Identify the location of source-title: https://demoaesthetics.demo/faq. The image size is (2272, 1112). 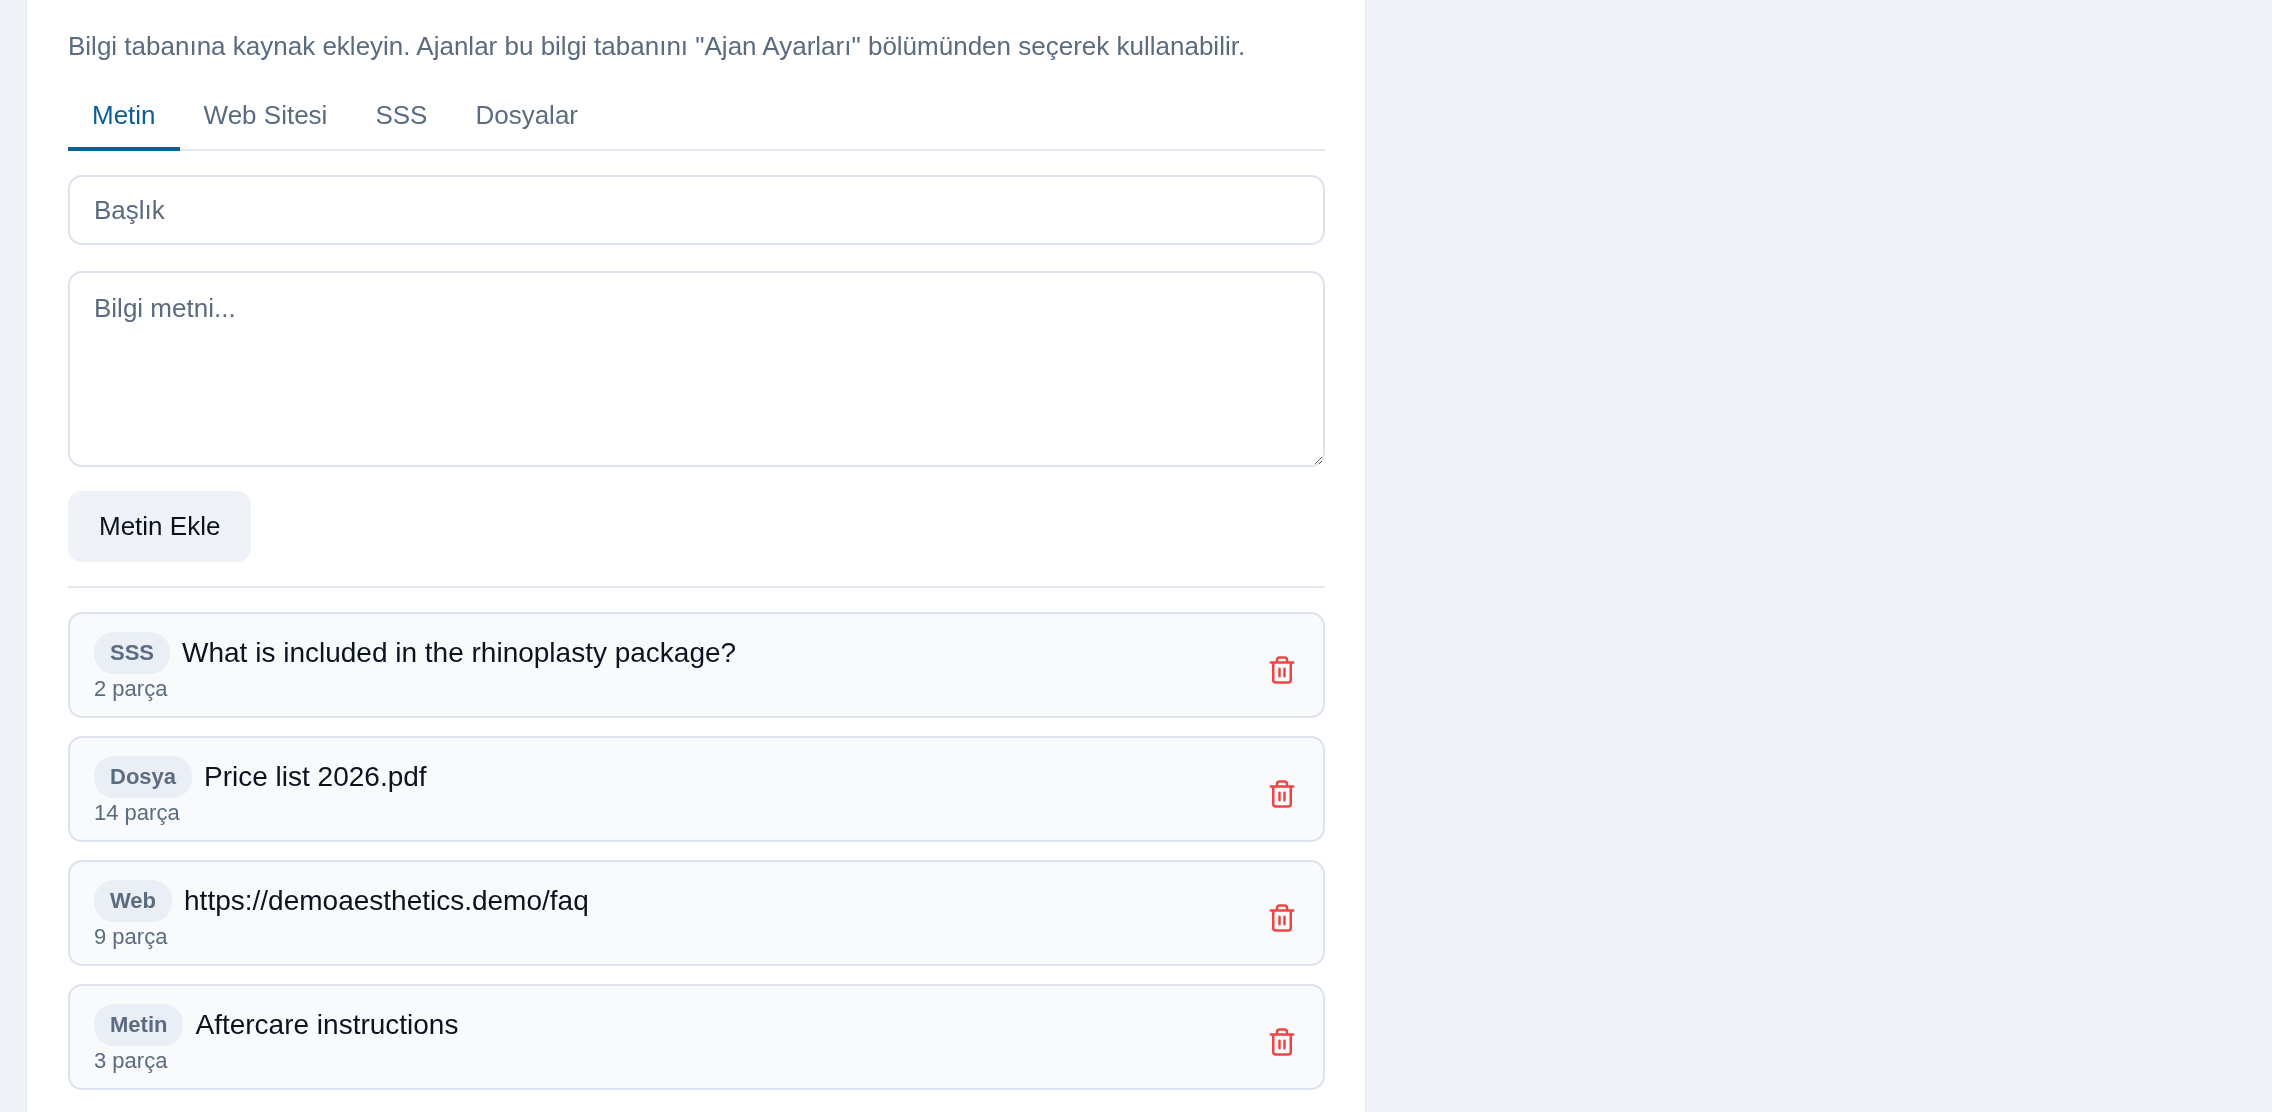
(386, 901).